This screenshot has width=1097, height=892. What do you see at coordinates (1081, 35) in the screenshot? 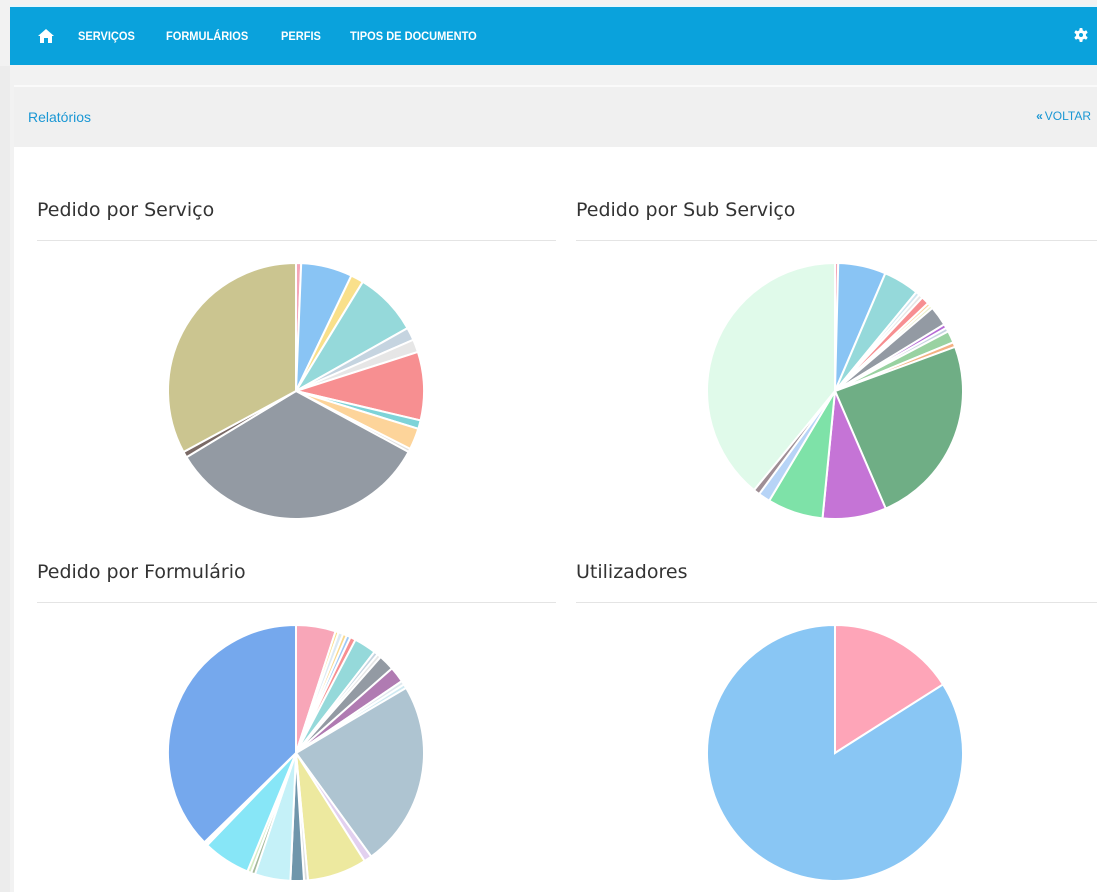
I see `gear-icon` at bounding box center [1081, 35].